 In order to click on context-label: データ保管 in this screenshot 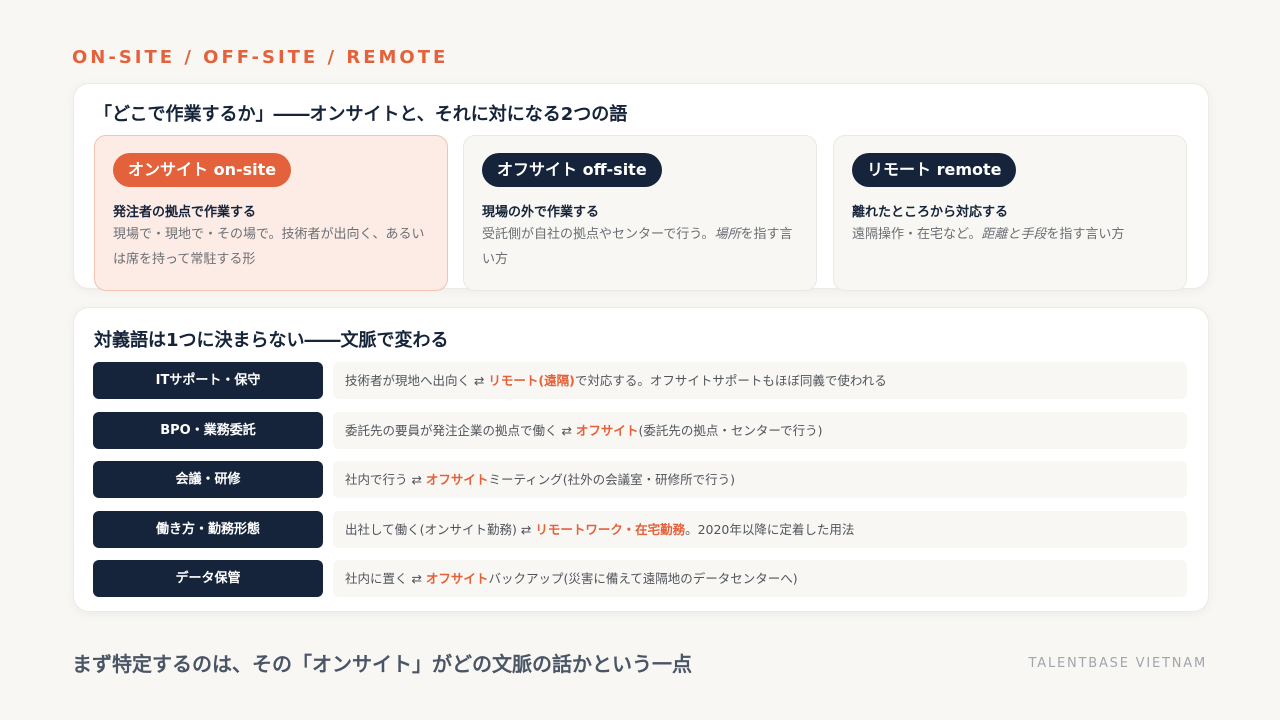, I will do `click(208, 578)`.